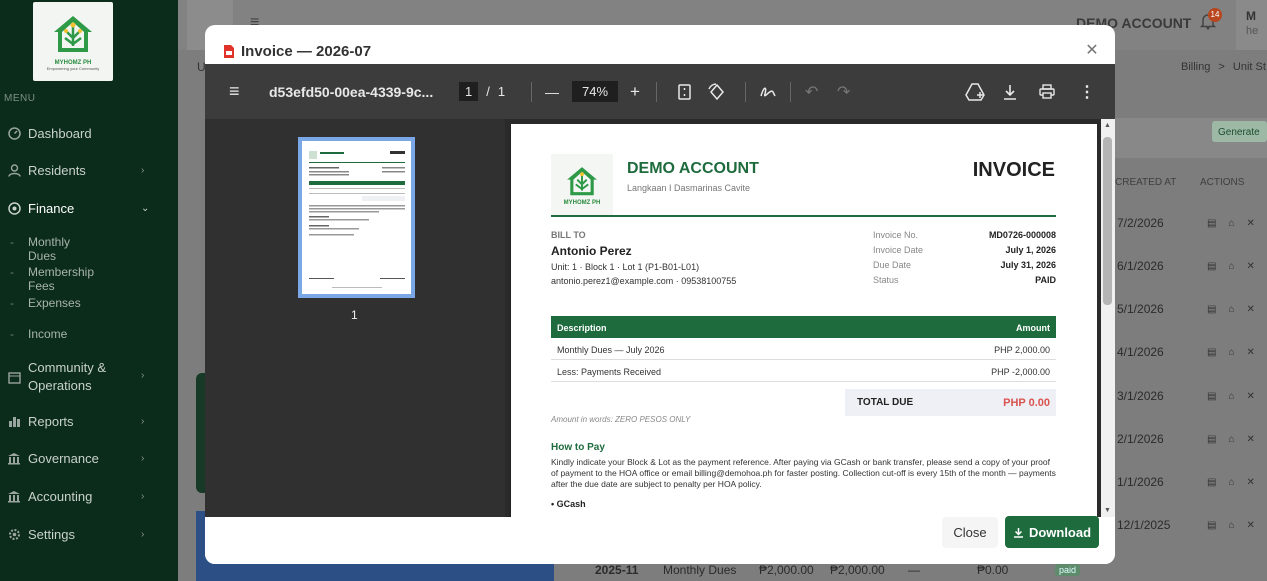 Image resolution: width=1267 pixels, height=581 pixels. I want to click on menu-heading: MENU, so click(20, 98).